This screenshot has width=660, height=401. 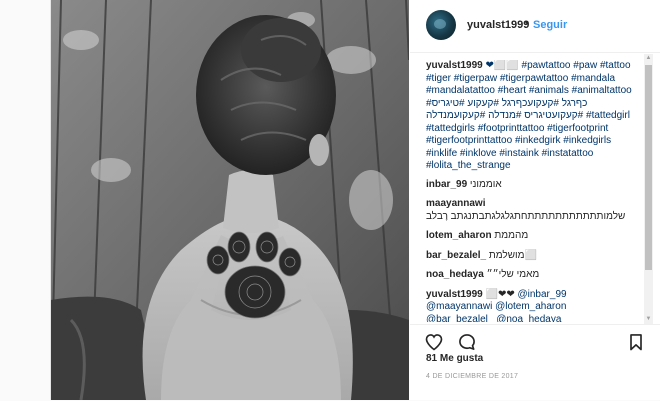 What do you see at coordinates (455, 203) in the screenshot?
I see `comment-username: maayannawi` at bounding box center [455, 203].